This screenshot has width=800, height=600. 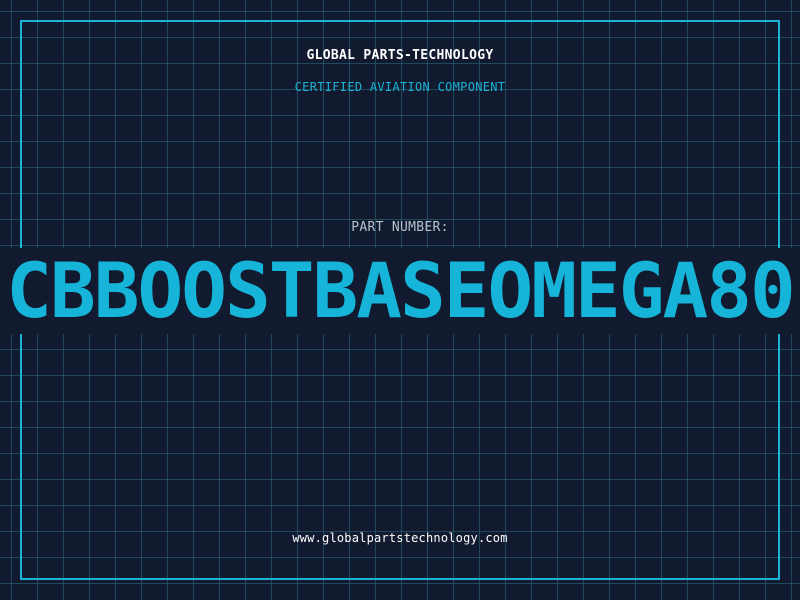 I want to click on company-title: GLOBAL PARTS-TECHNOLOGY, so click(x=400, y=55).